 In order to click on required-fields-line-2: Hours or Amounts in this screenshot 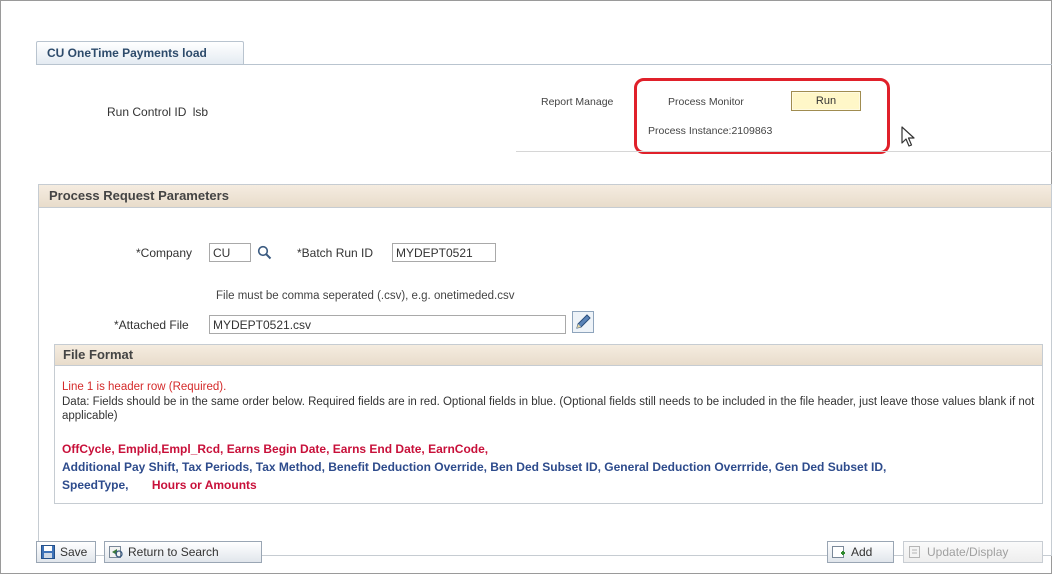, I will do `click(204, 485)`.